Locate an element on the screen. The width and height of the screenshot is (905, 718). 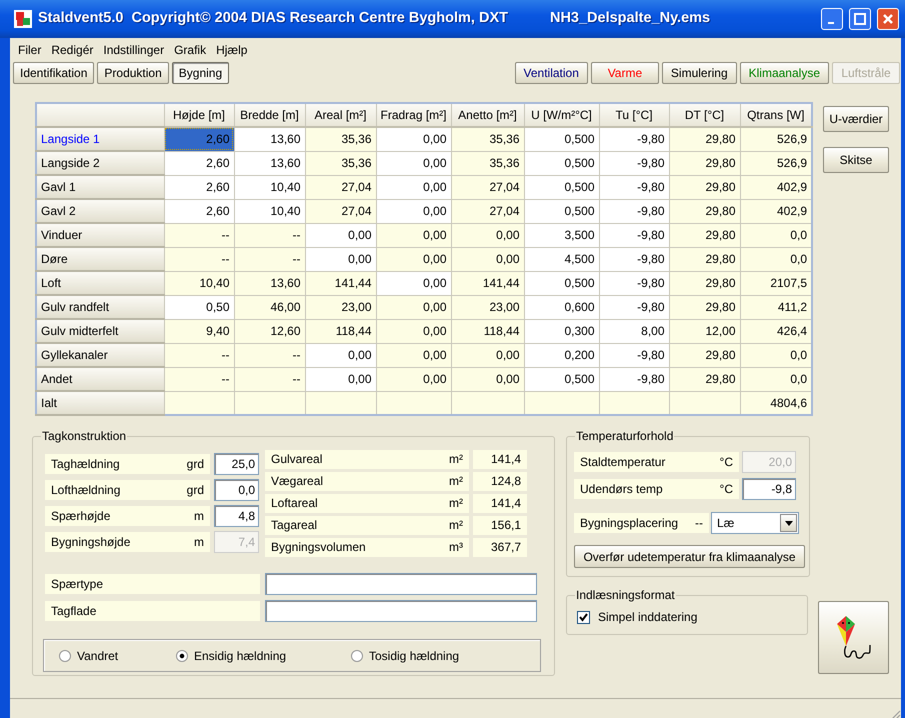
unit-label: grd is located at coordinates (195, 464).